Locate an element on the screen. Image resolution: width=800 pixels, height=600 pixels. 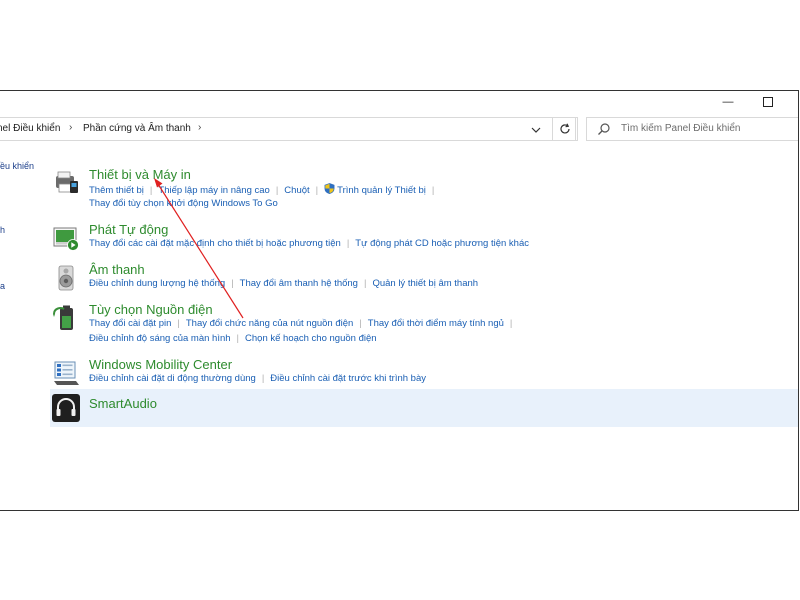
category-title: Windows Mobility Center is located at coordinates (160, 364).